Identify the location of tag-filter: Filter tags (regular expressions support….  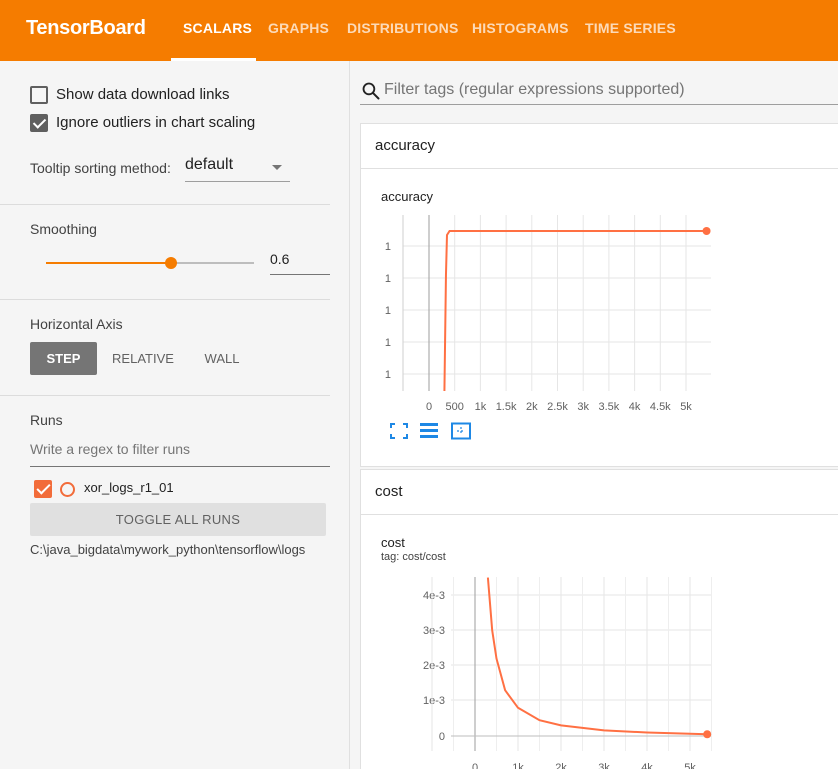
(599, 92).